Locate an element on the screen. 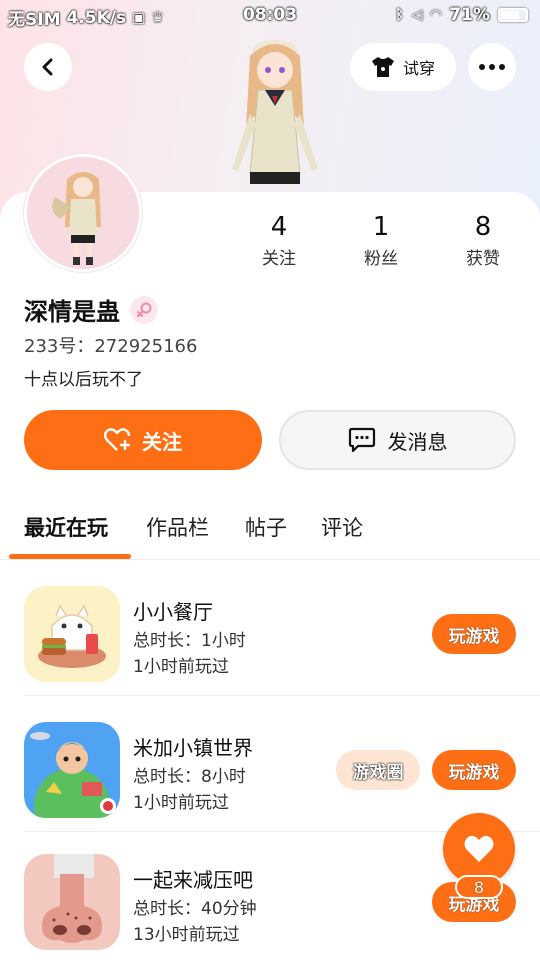  stat-following: 4 关注 is located at coordinates (279, 240).